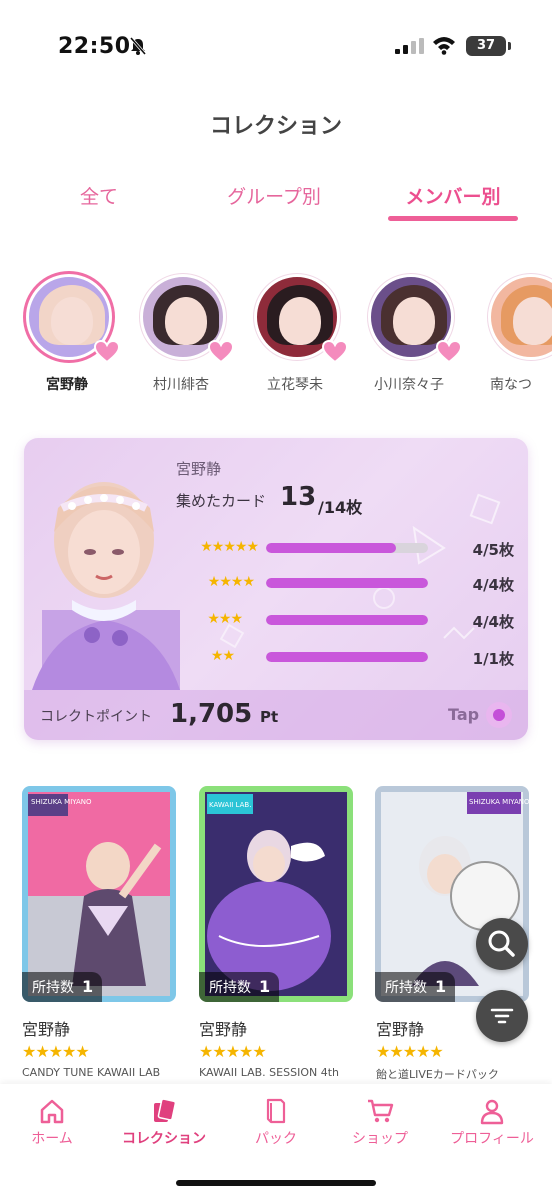 The height and width of the screenshot is (1200, 552). Describe the element at coordinates (94, 46) in the screenshot. I see `status-time: 22:50` at that location.